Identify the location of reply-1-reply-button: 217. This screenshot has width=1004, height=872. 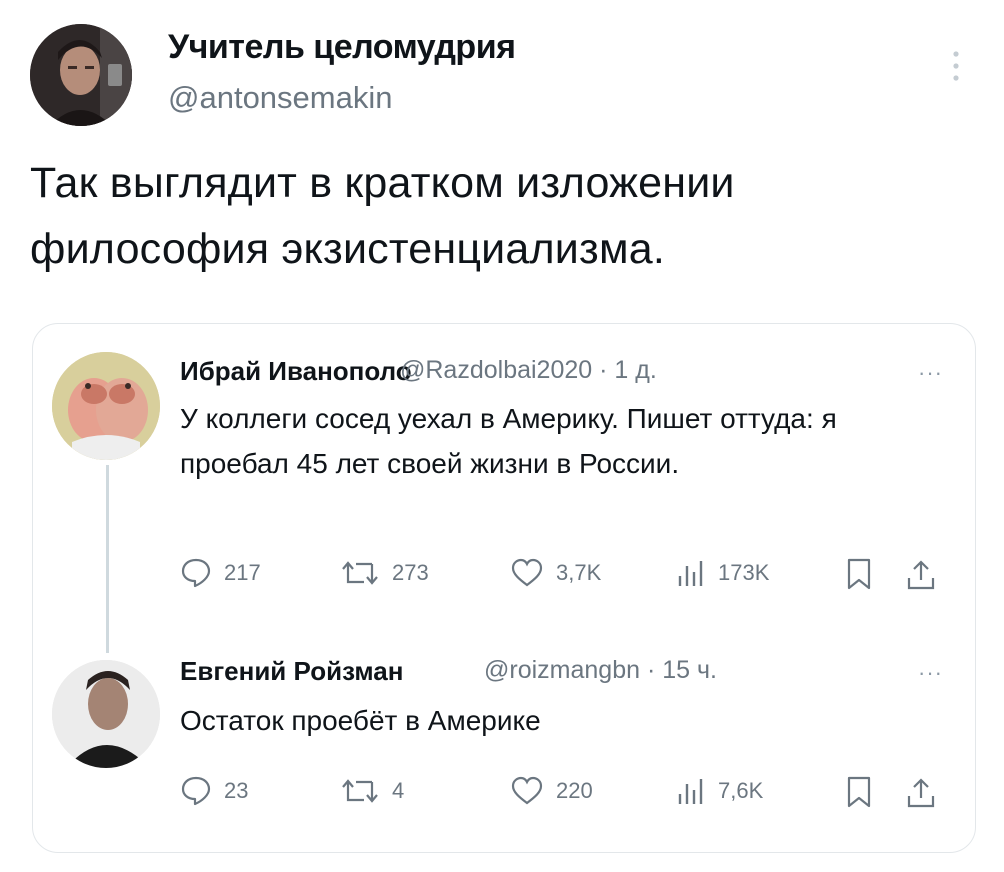
(220, 573).